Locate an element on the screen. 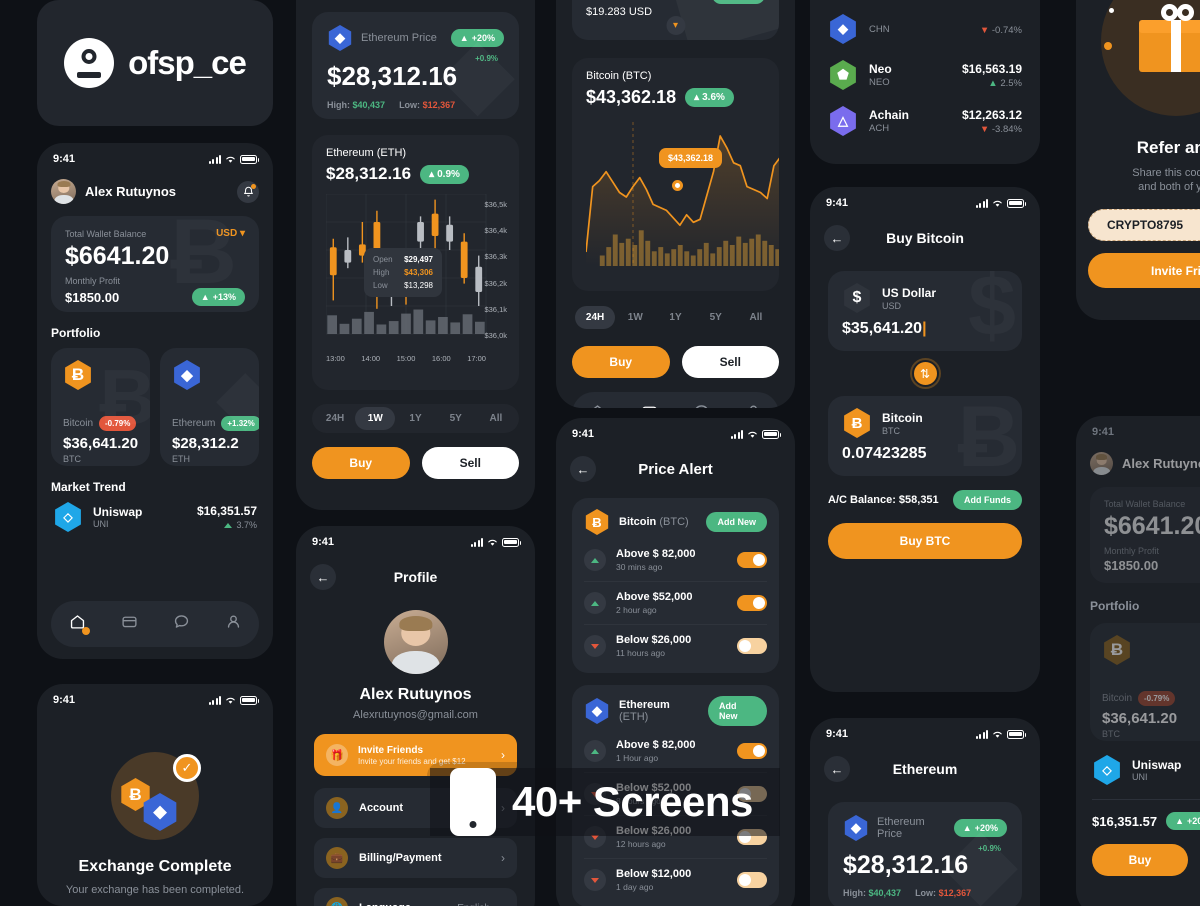 Image resolution: width=1200 pixels, height=906 pixels. arrow-down-icon is located at coordinates (595, 880).